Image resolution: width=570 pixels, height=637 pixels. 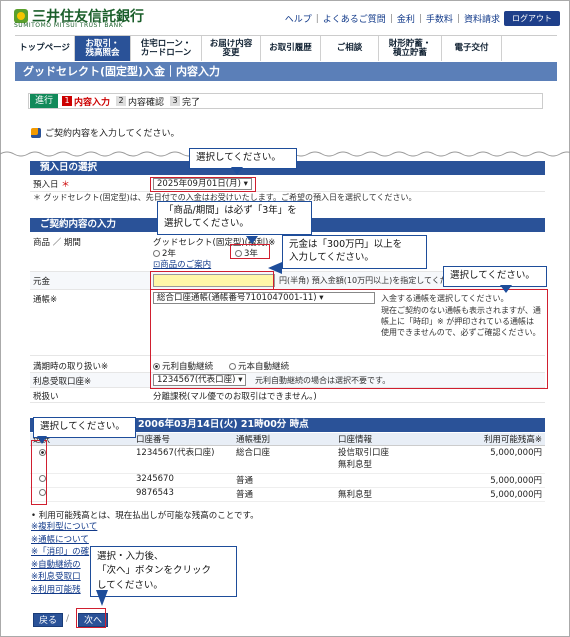 I want to click on nav-top: トップページ, so click(x=45, y=48).